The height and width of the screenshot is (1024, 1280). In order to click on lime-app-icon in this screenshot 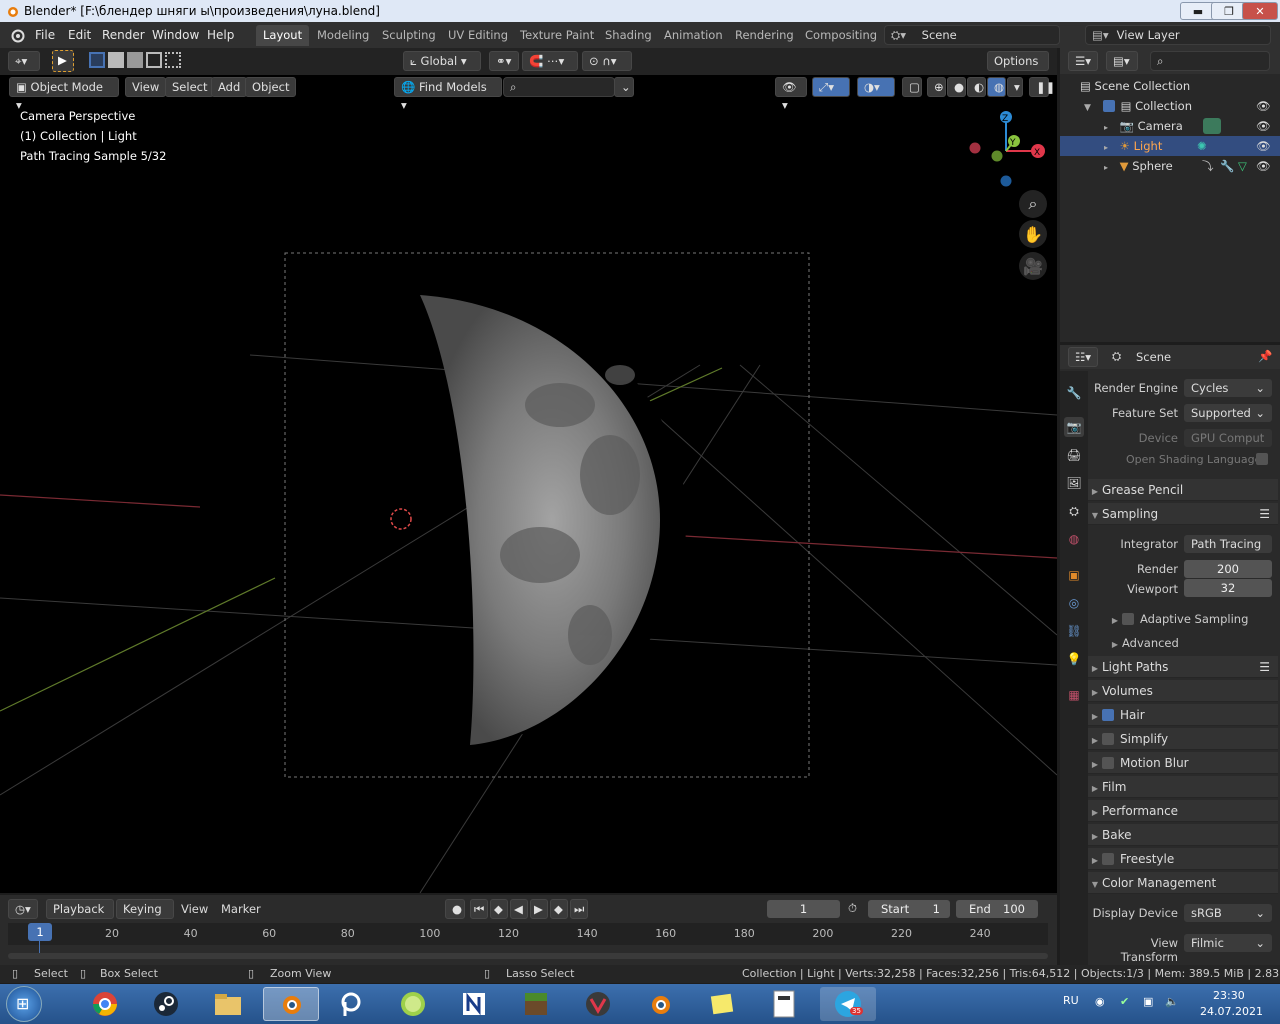, I will do `click(413, 1004)`.